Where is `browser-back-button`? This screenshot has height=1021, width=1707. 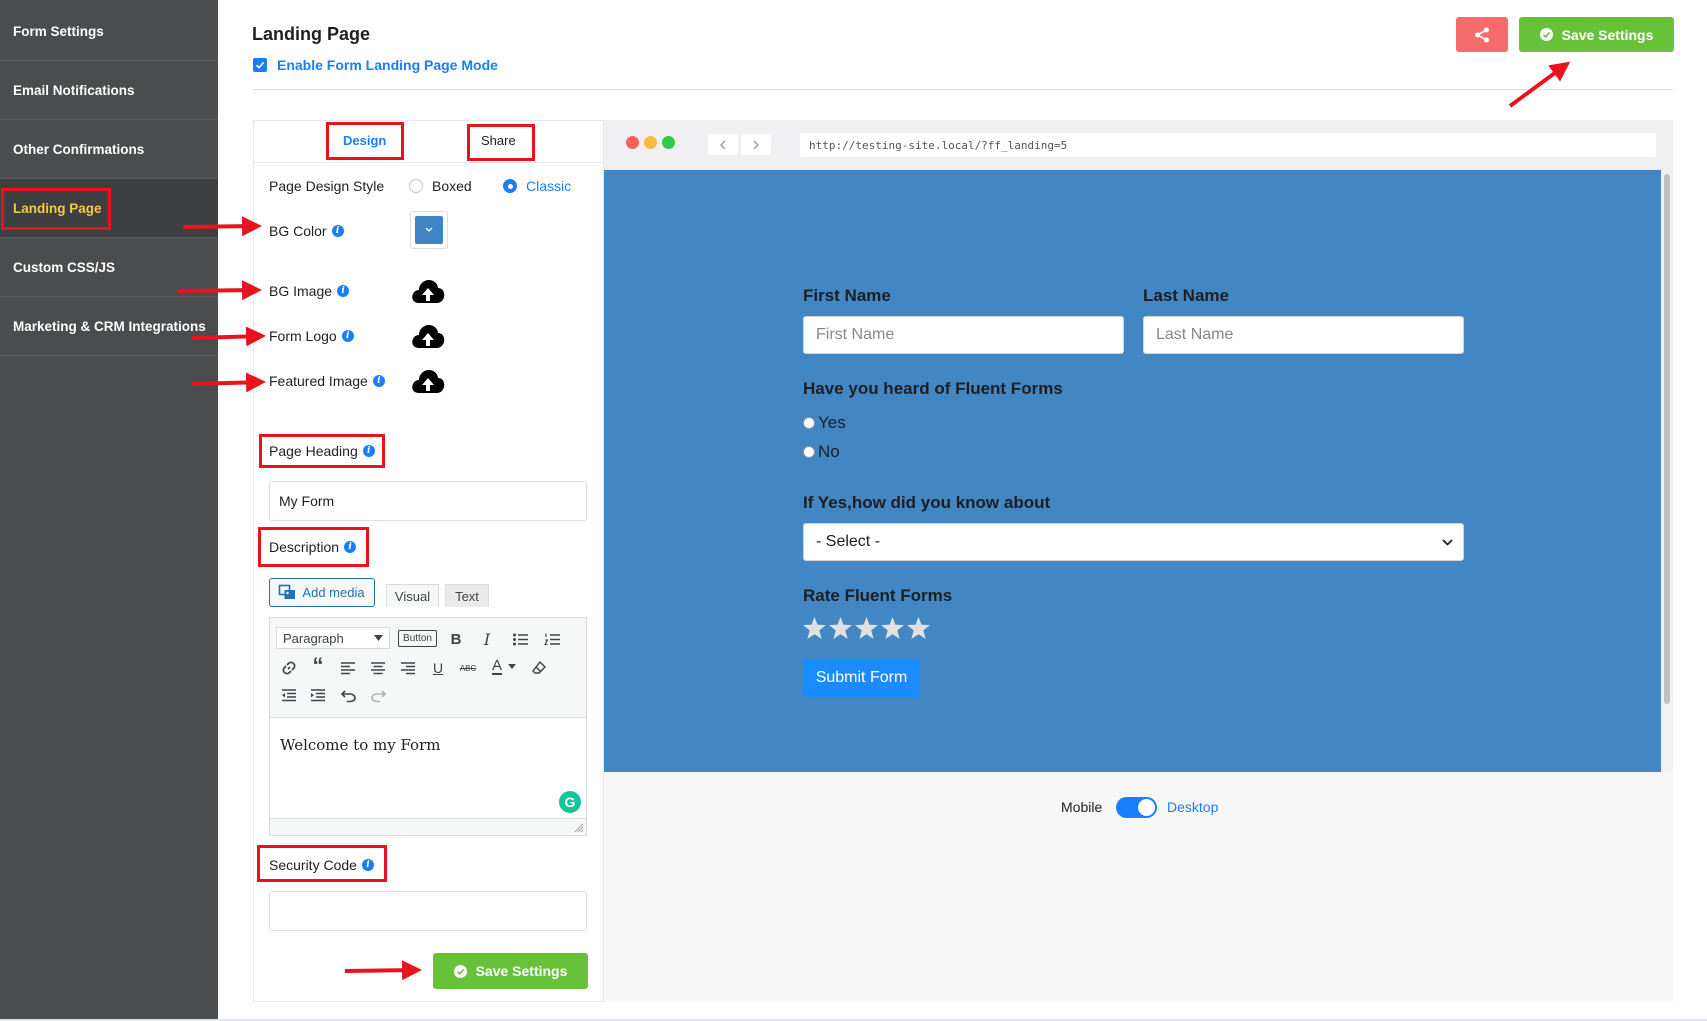
browser-back-button is located at coordinates (723, 144).